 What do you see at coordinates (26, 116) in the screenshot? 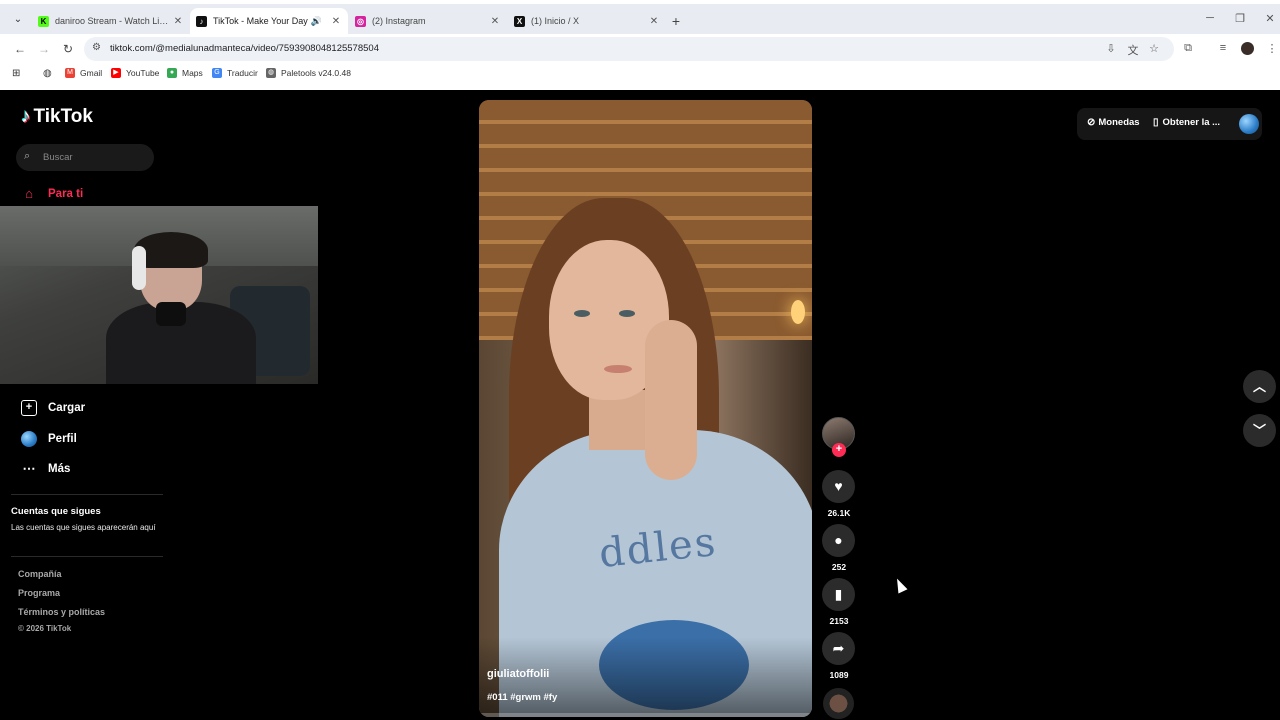
I see `tiktok-note-icon: ♪` at bounding box center [26, 116].